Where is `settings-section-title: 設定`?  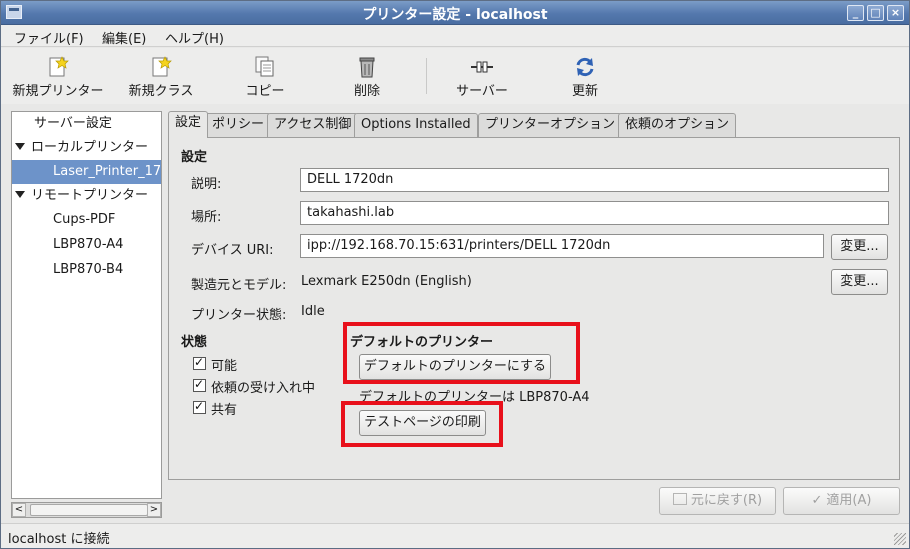 settings-section-title: 設定 is located at coordinates (194, 157).